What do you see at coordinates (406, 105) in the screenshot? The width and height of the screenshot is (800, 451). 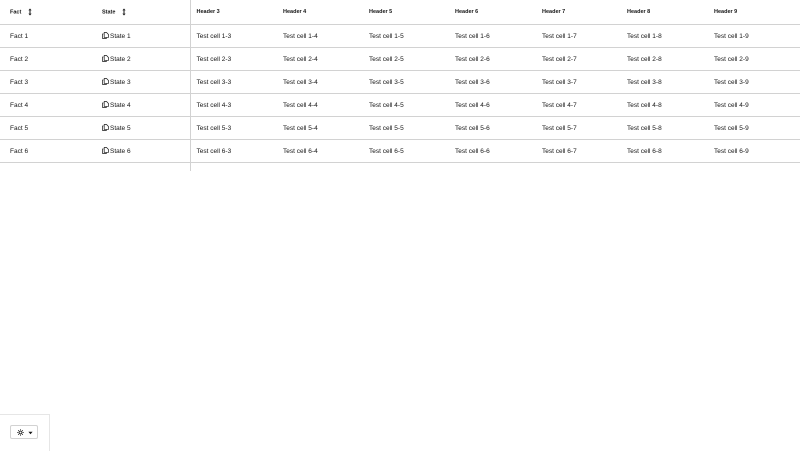 I see `table-cell: Test cell 4-5` at bounding box center [406, 105].